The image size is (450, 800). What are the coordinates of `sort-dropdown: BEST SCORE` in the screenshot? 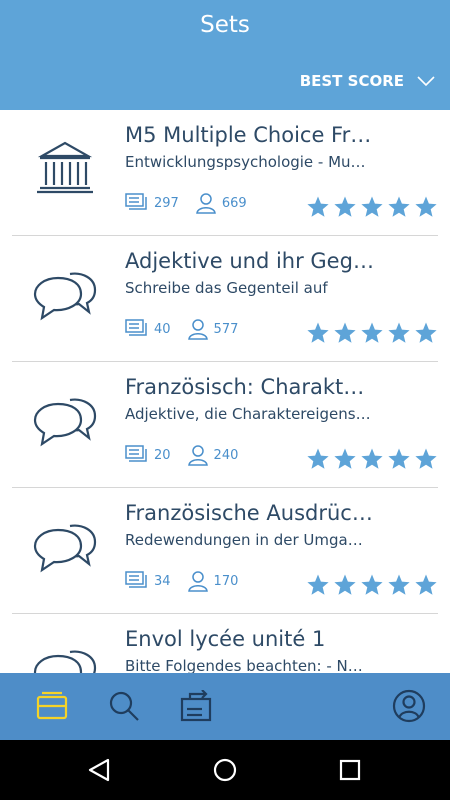 It's located at (368, 81).